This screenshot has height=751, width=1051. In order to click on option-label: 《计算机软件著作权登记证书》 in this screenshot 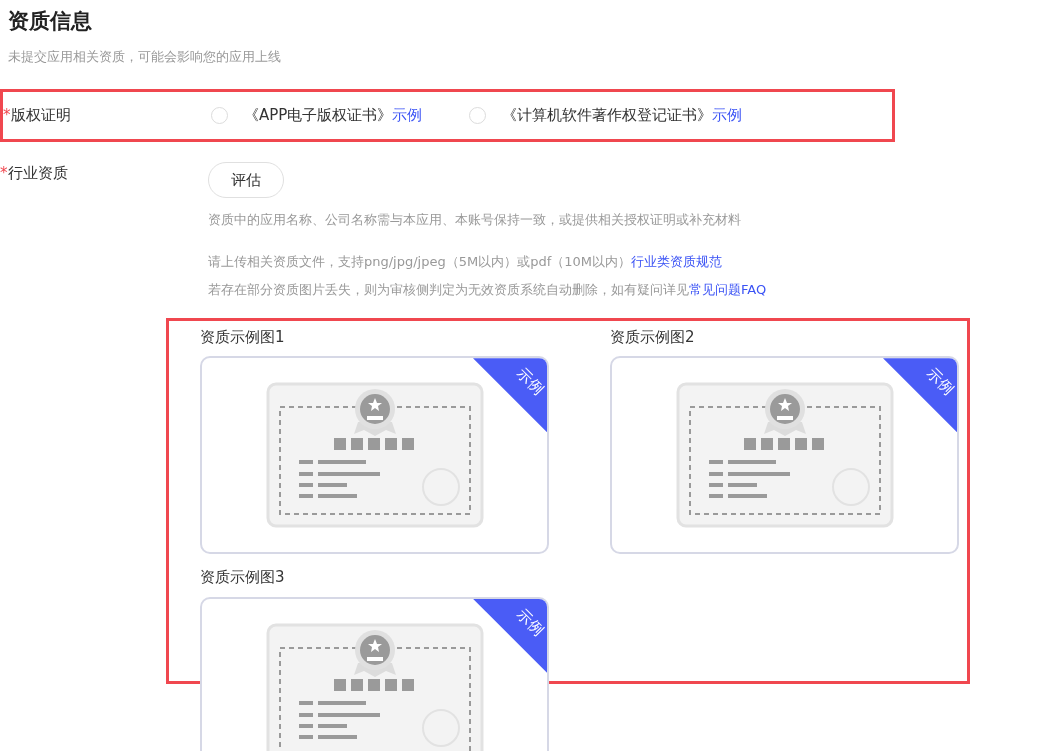, I will do `click(607, 116)`.